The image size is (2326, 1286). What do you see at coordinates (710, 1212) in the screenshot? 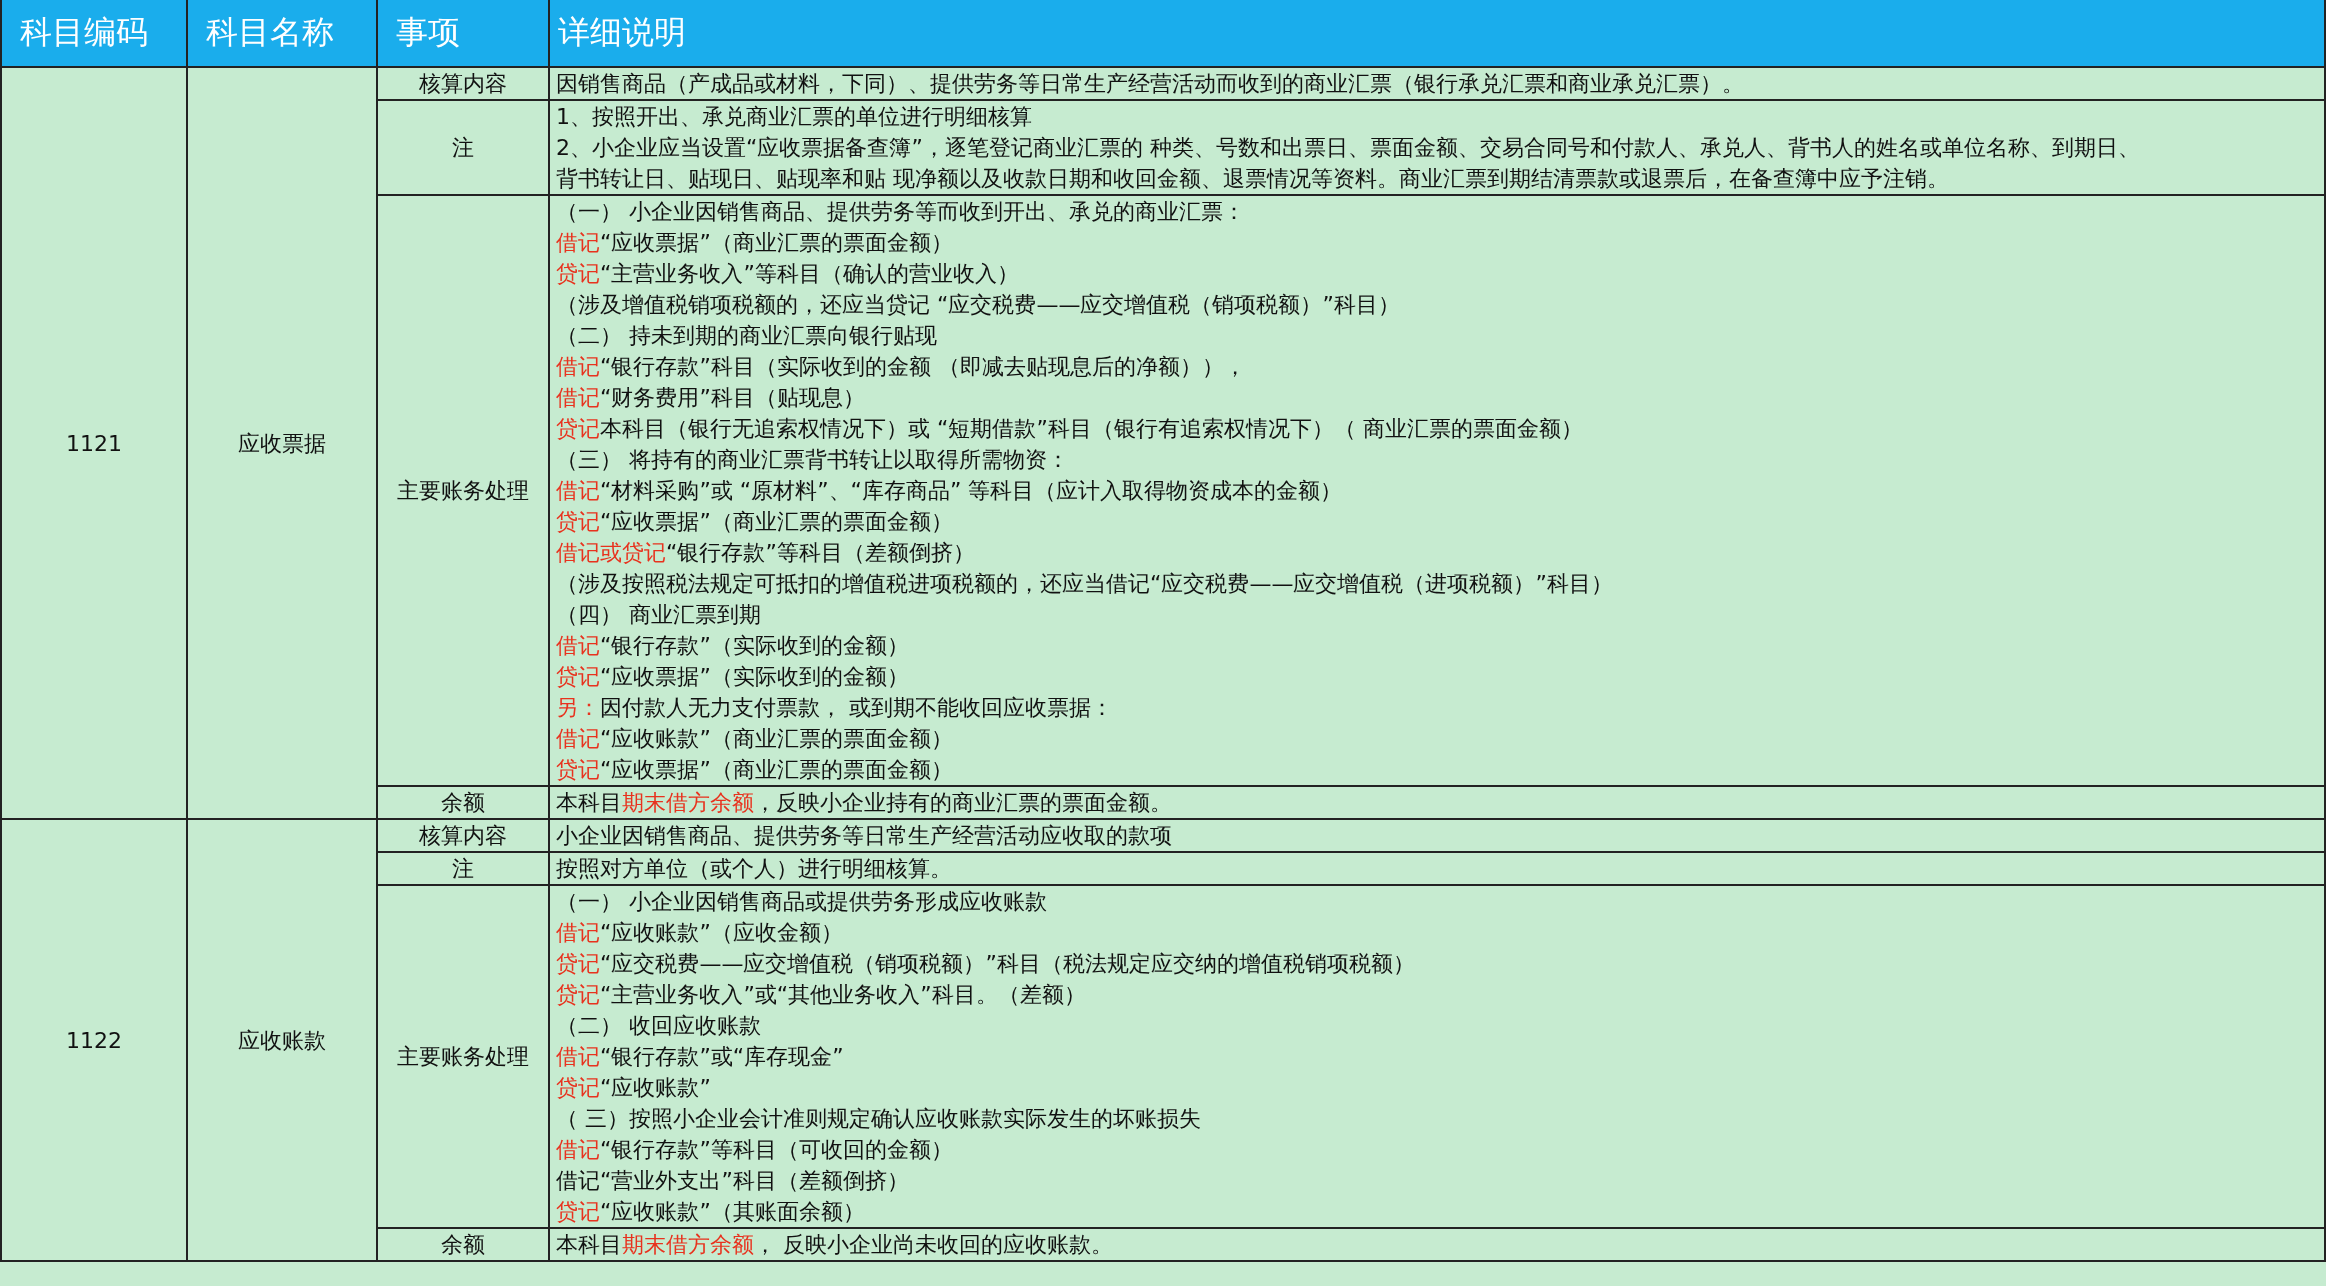
I see `detail-line: 贷记“应收账款”（其账面余额）` at bounding box center [710, 1212].